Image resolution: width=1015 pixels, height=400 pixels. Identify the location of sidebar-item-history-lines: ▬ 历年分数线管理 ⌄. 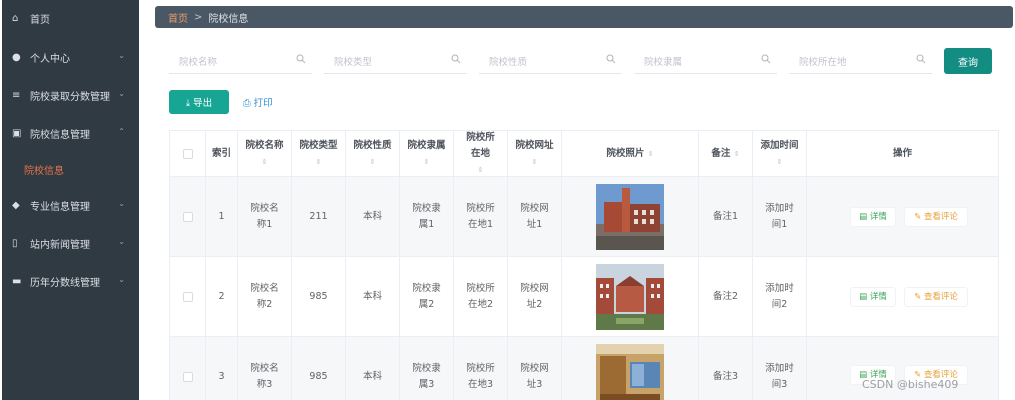
(70, 281).